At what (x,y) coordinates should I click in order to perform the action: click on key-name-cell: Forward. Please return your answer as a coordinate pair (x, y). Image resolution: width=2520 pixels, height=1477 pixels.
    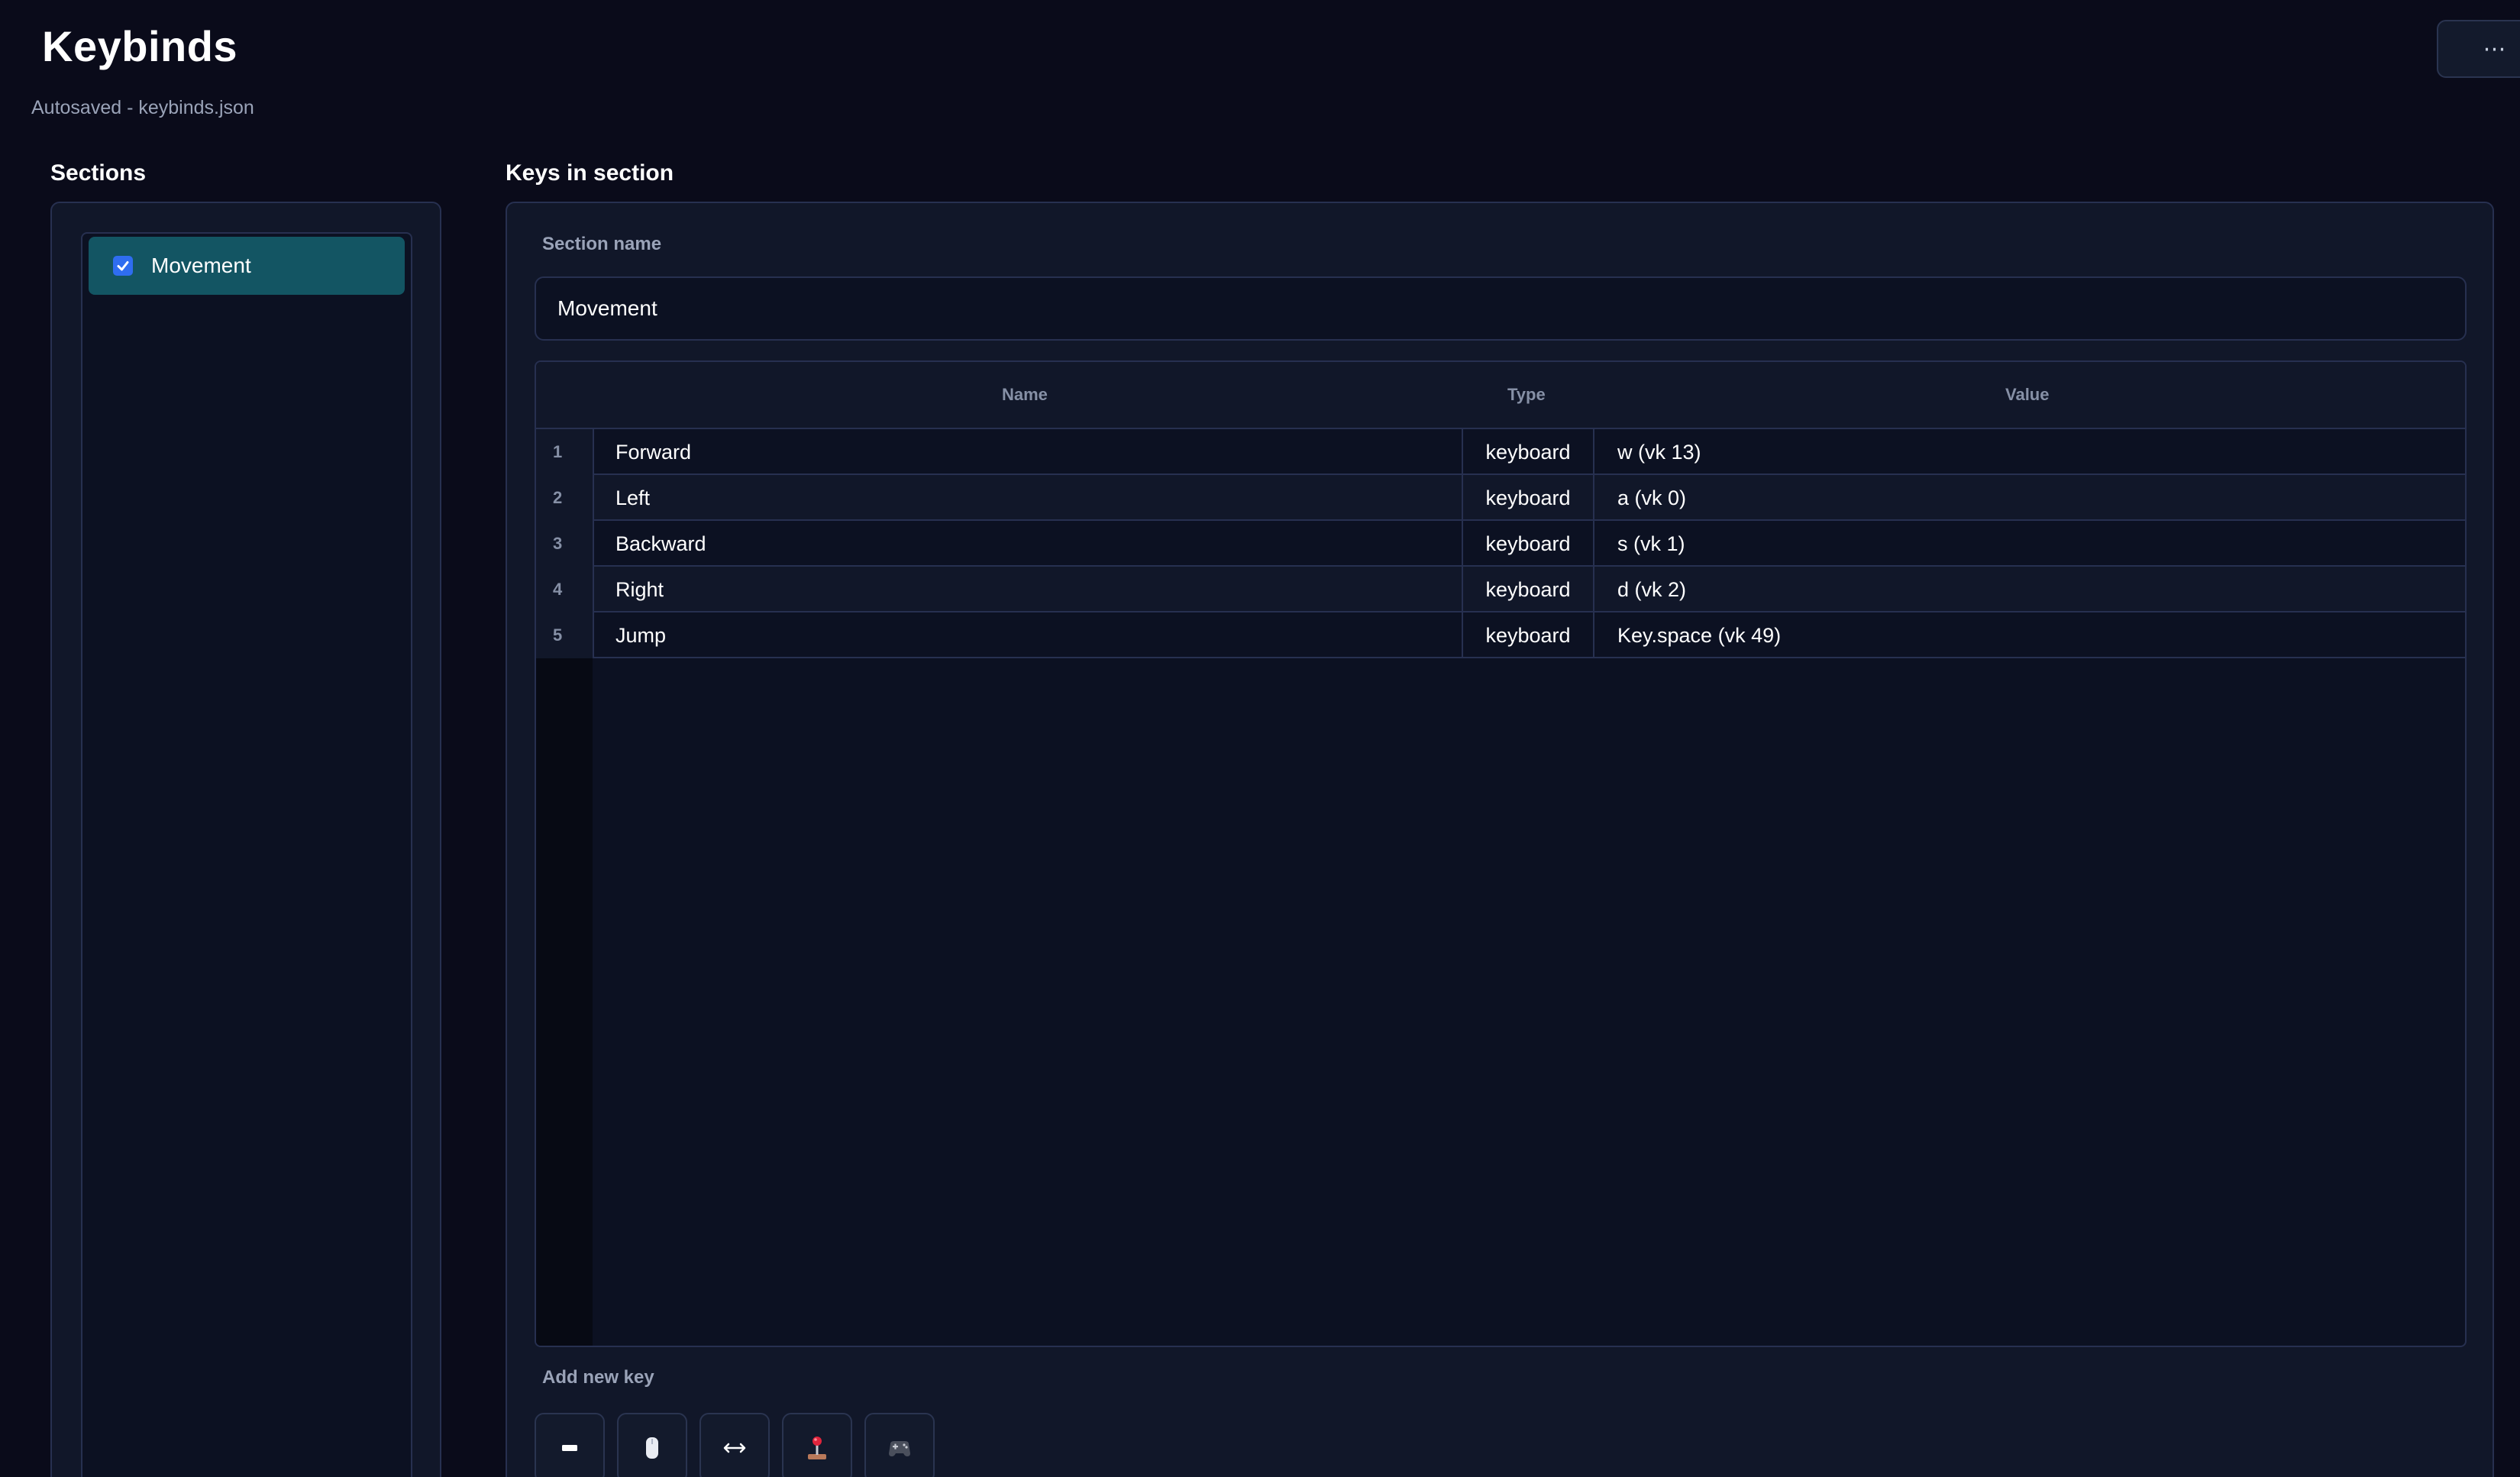
    Looking at the image, I should click on (1027, 452).